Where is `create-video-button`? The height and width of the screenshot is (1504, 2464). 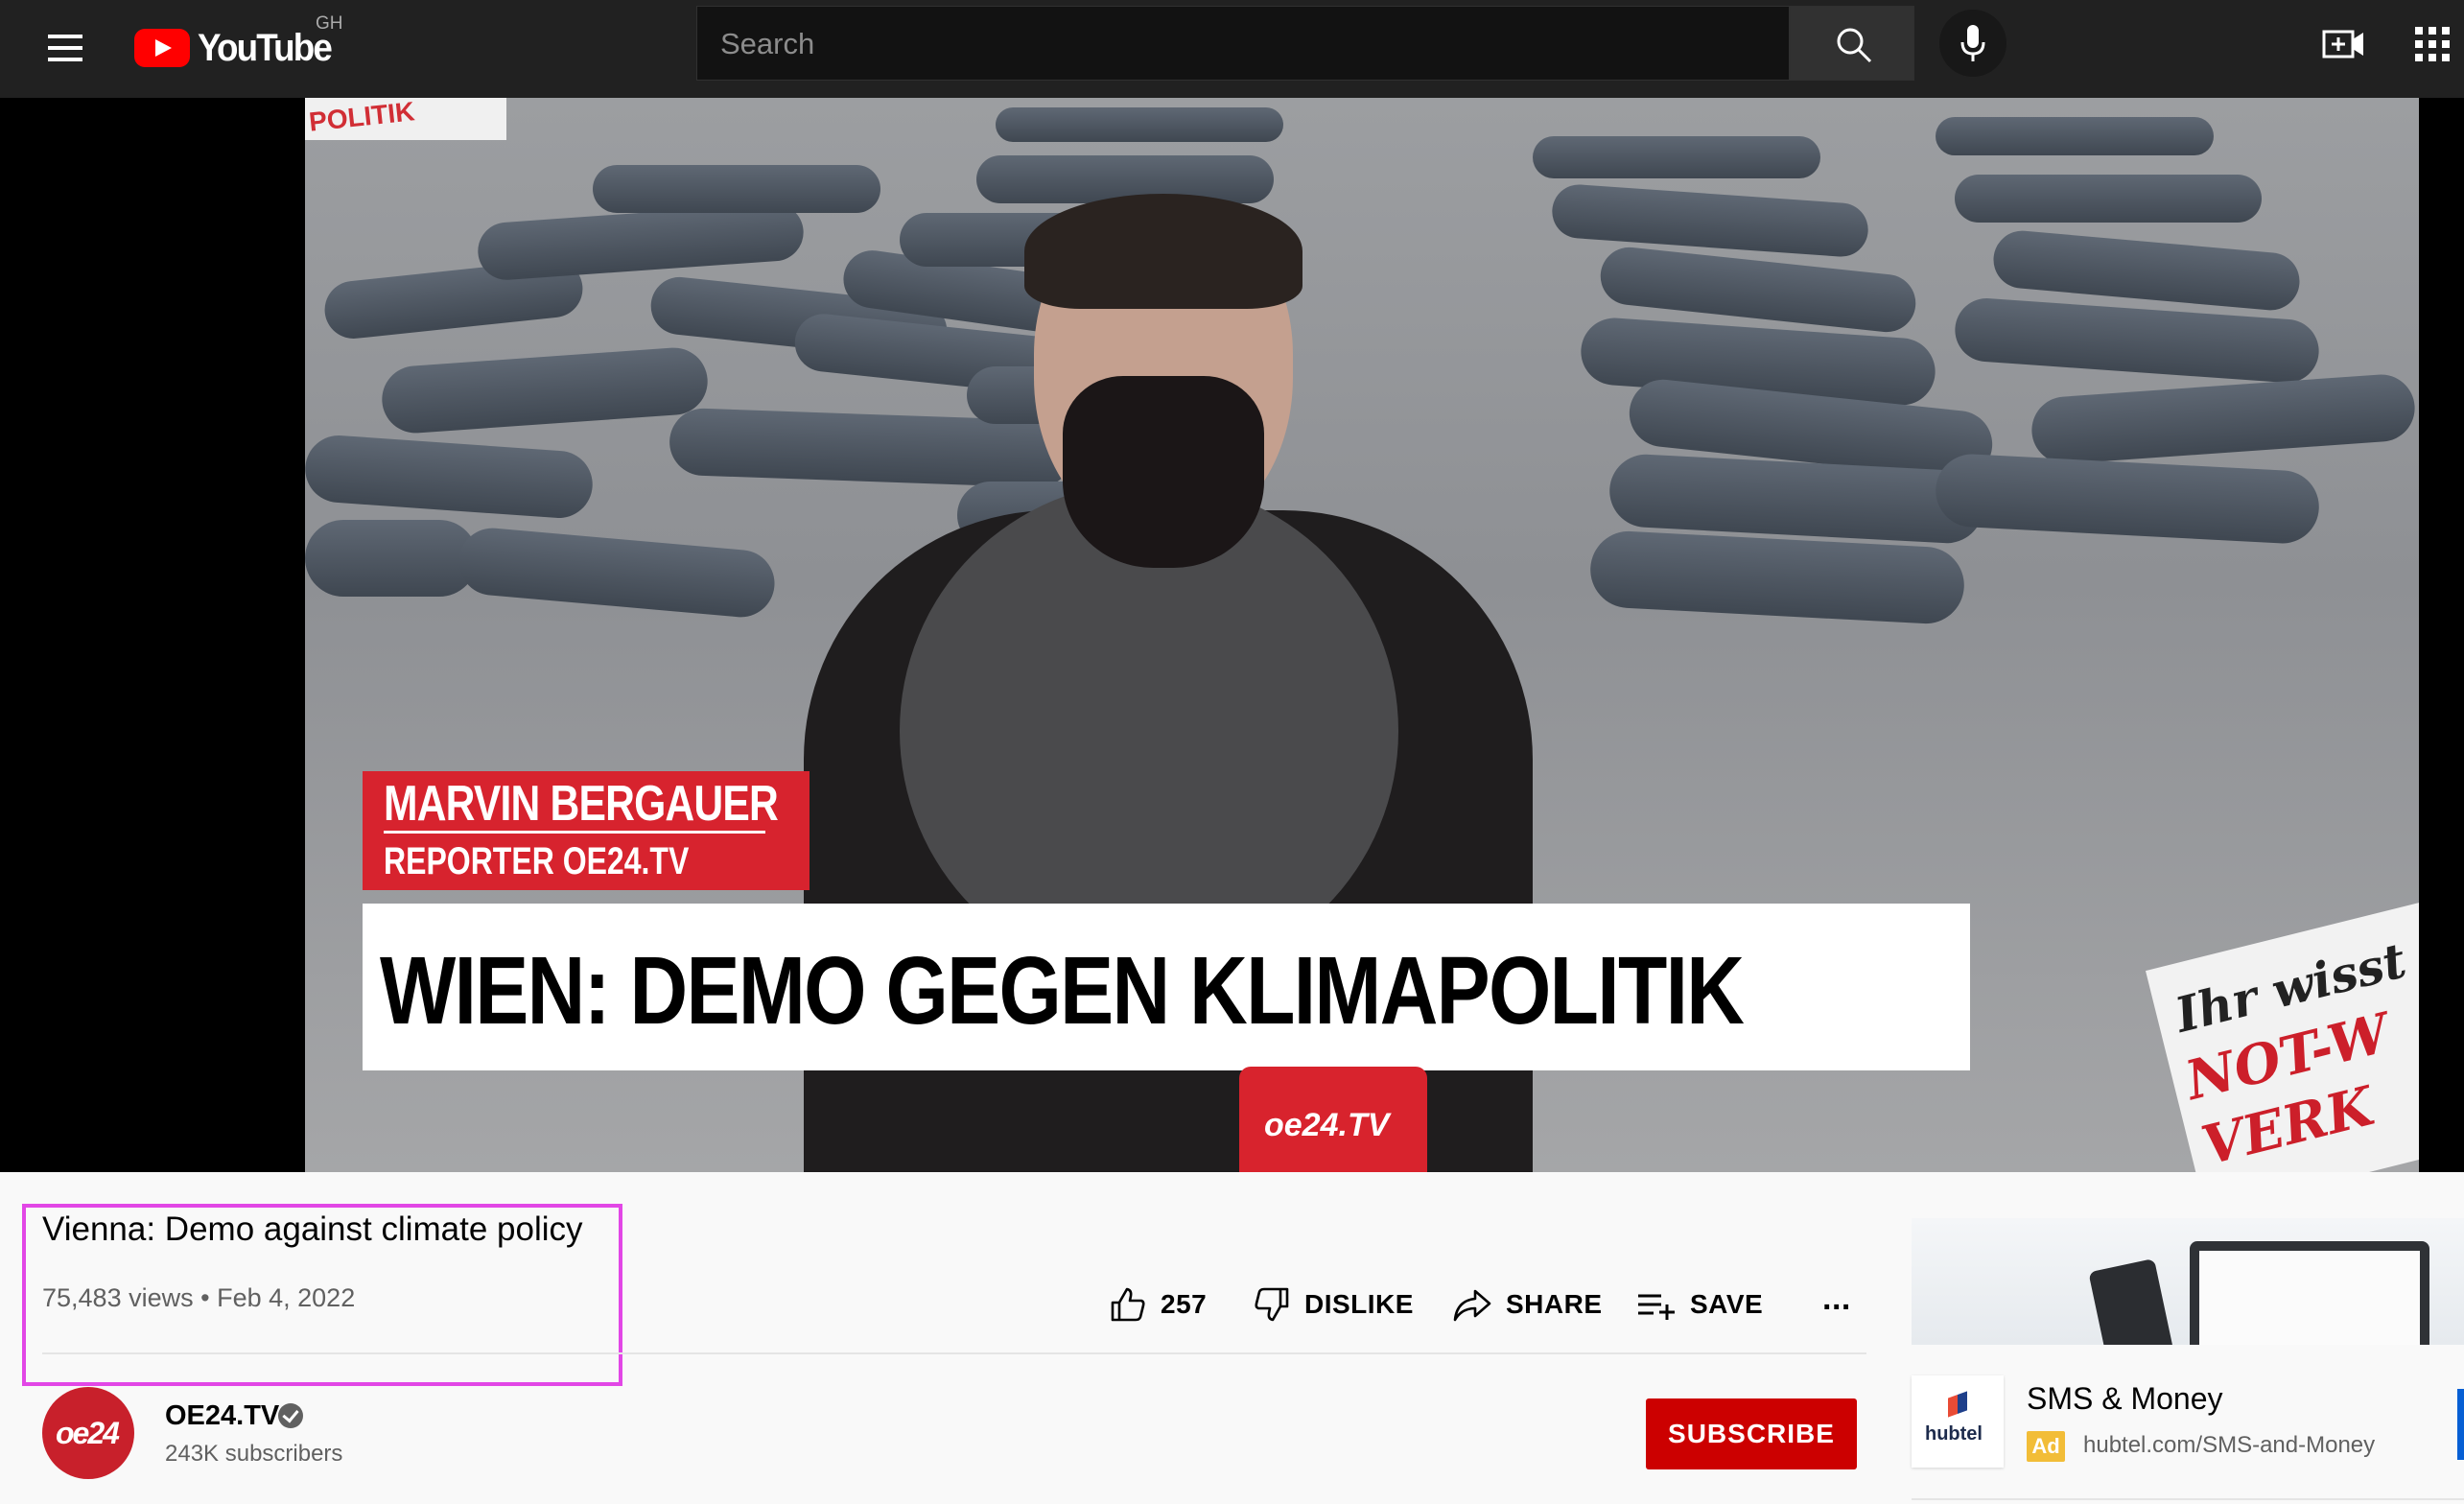 create-video-button is located at coordinates (2344, 44).